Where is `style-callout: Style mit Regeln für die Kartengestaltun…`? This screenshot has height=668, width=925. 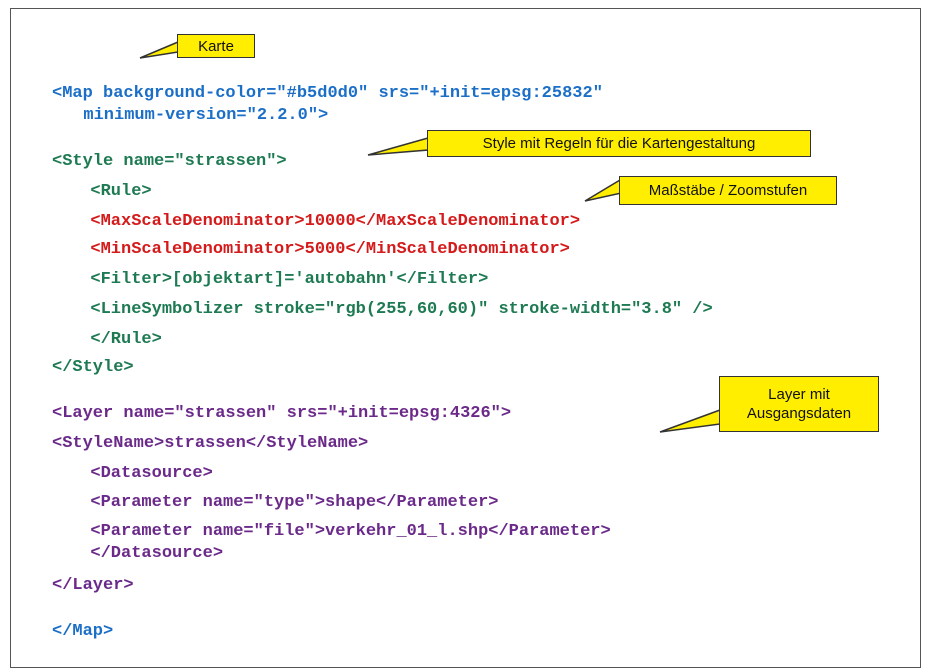 style-callout: Style mit Regeln für die Kartengestaltun… is located at coordinates (619, 143).